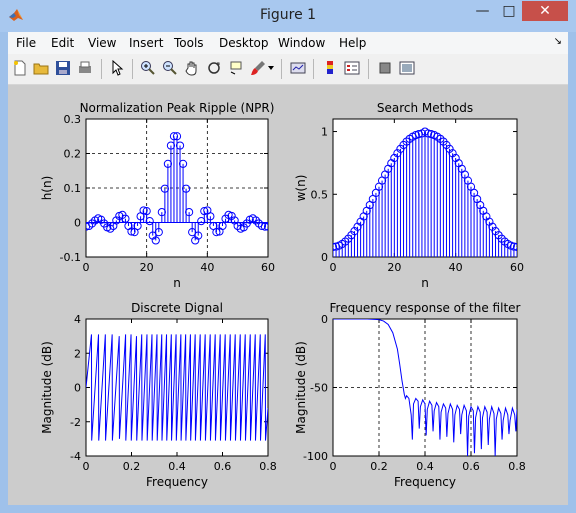  I want to click on y-tick-label: 0.2, so click(73, 154).